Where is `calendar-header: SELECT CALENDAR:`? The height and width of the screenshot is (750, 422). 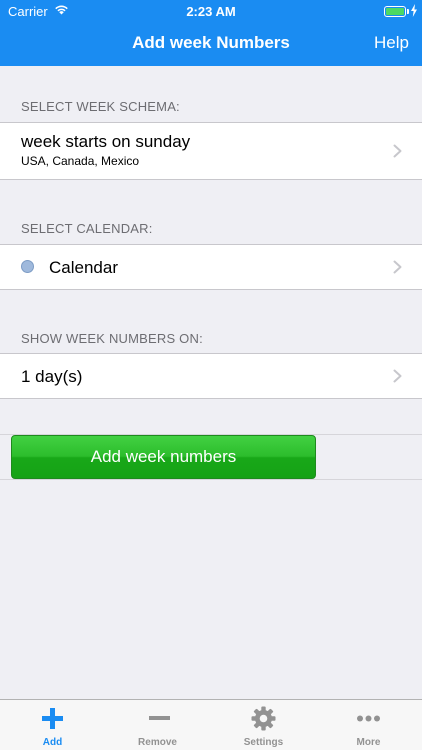 calendar-header: SELECT CALENDAR: is located at coordinates (87, 228).